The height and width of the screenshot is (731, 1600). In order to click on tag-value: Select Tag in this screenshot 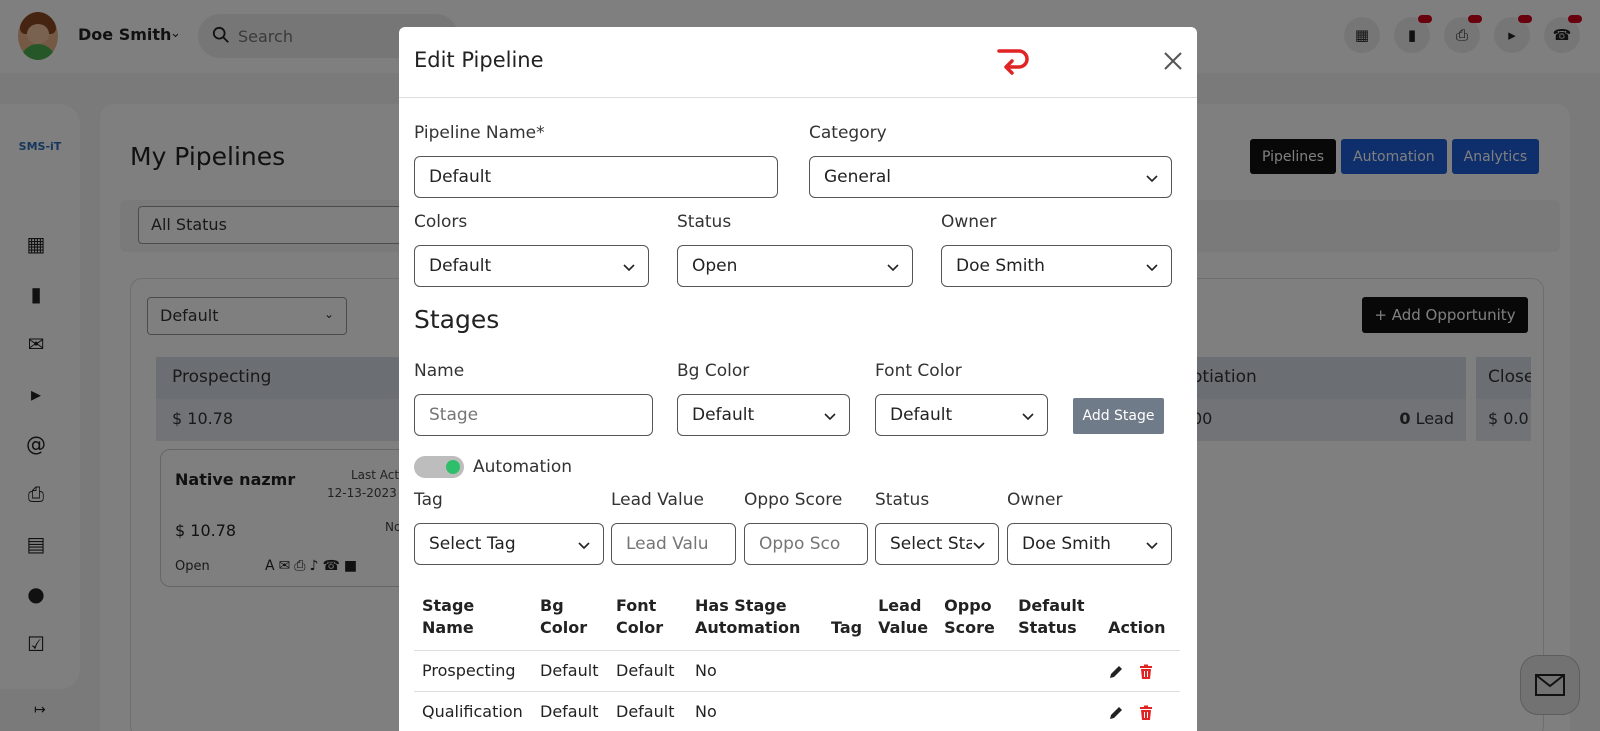, I will do `click(472, 544)`.